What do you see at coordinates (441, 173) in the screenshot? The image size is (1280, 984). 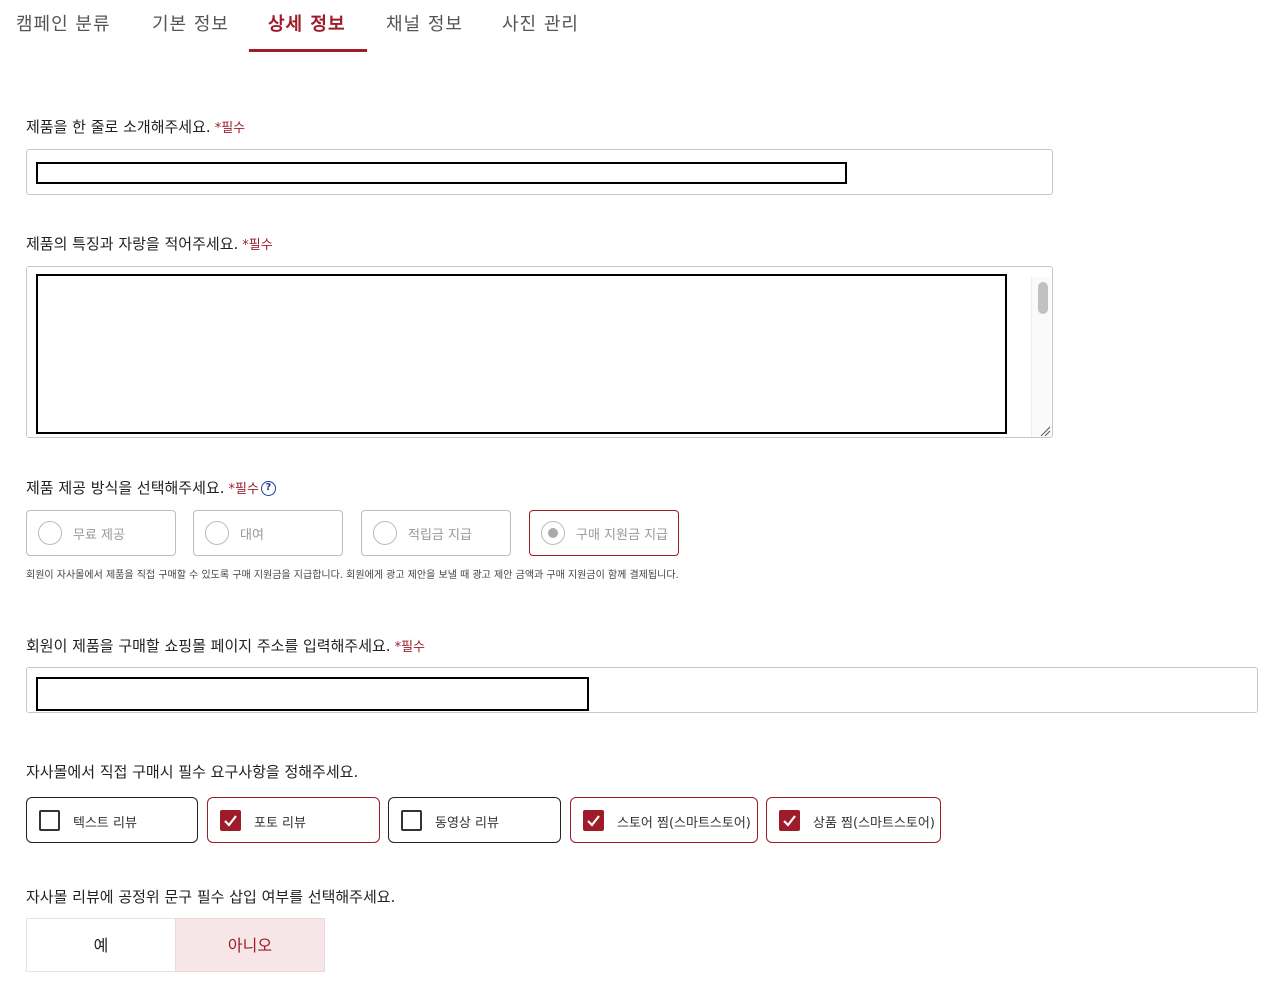 I see `oneliner-input-field` at bounding box center [441, 173].